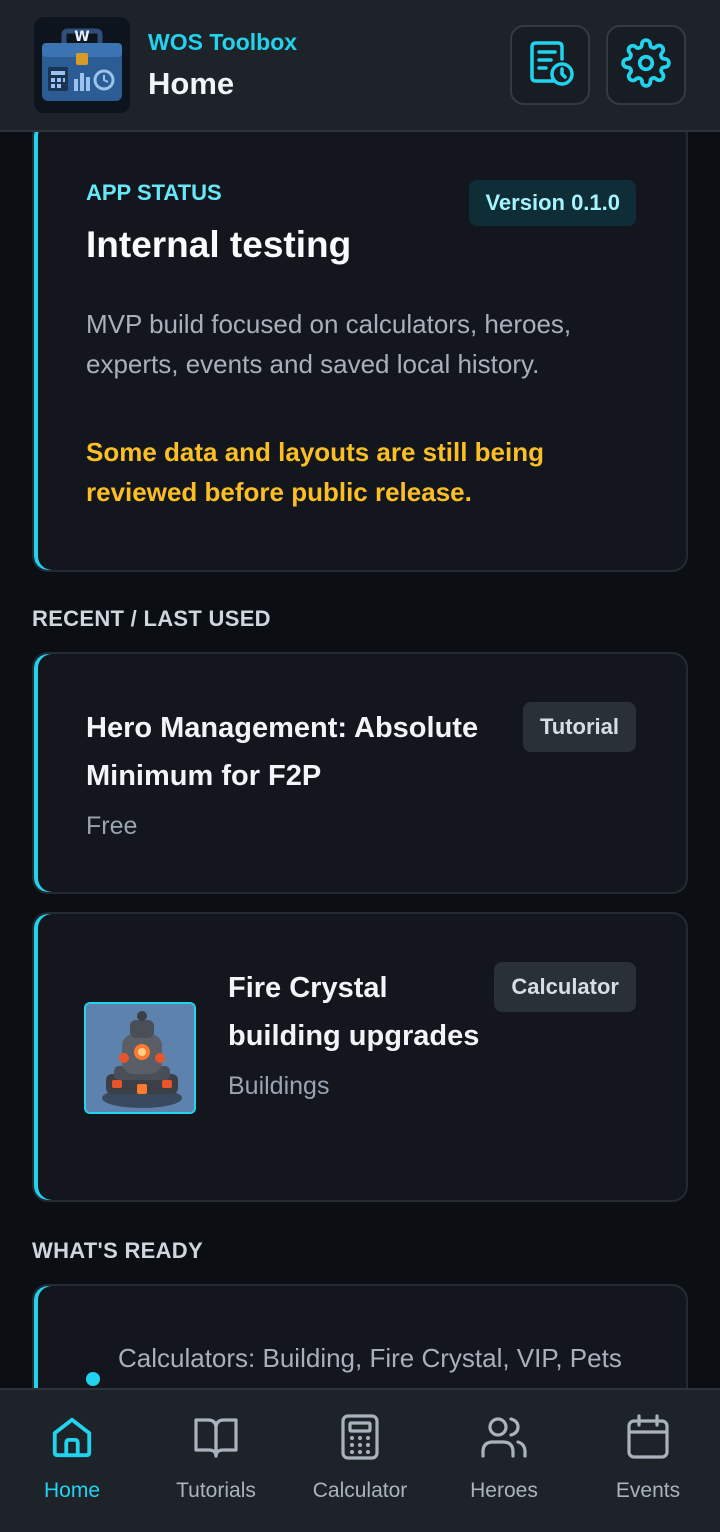 The image size is (720, 1532). I want to click on calculator-icon, so click(360, 1439).